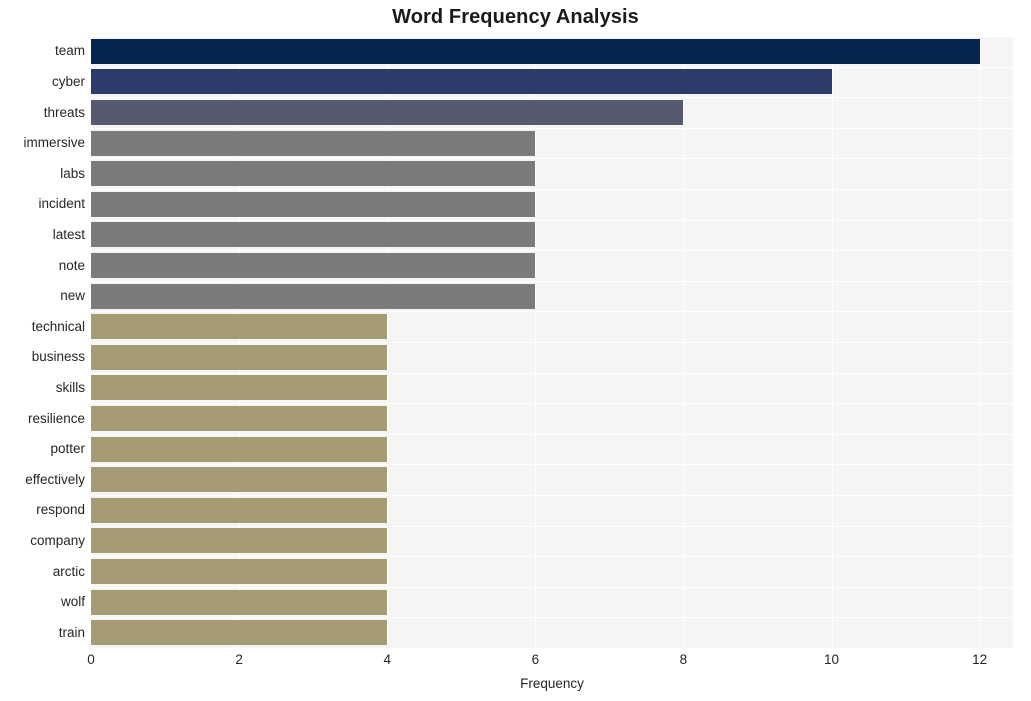 The width and height of the screenshot is (1031, 701). I want to click on y-axis-tick-label: immersive, so click(54, 143).